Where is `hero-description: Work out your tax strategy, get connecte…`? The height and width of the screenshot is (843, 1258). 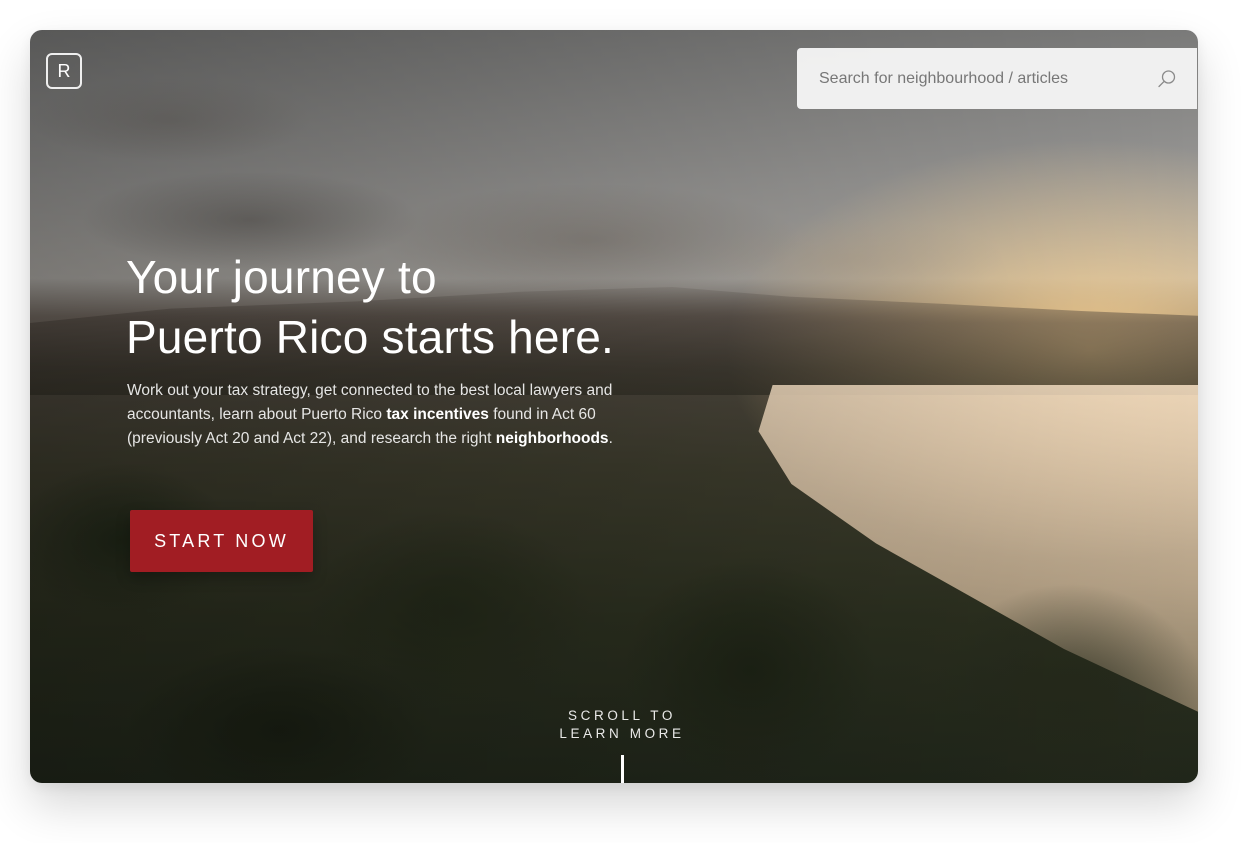 hero-description: Work out your tax strategy, get connecte… is located at coordinates (377, 415).